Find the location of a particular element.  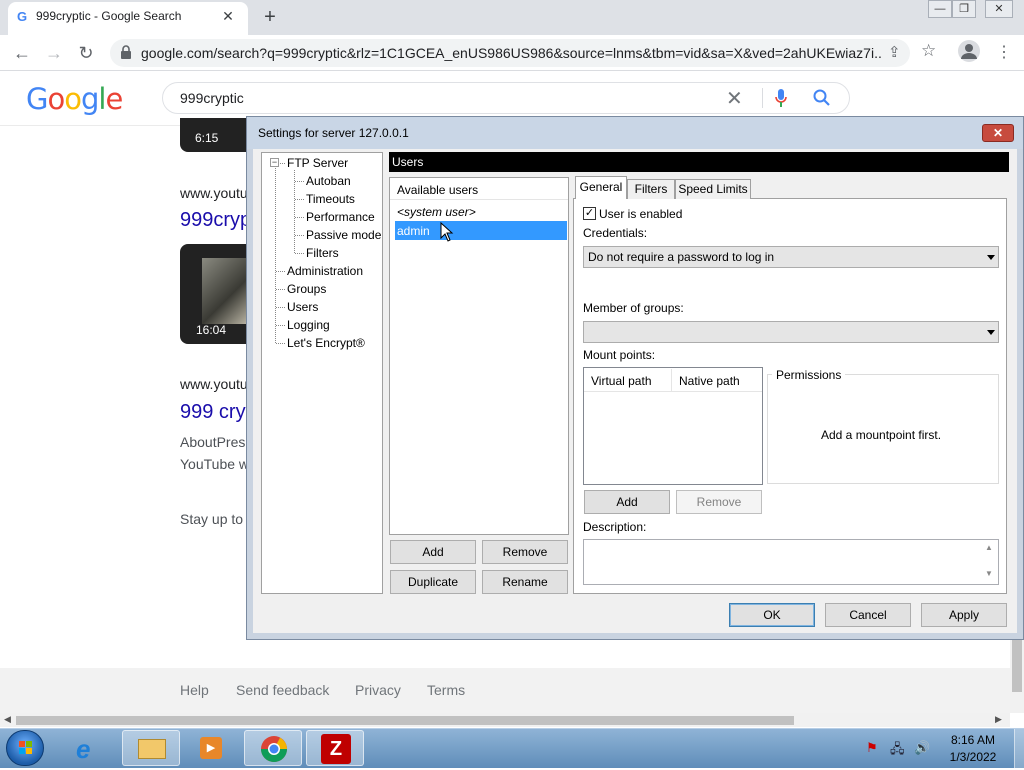

footer-link-help: Help is located at coordinates (194, 690).